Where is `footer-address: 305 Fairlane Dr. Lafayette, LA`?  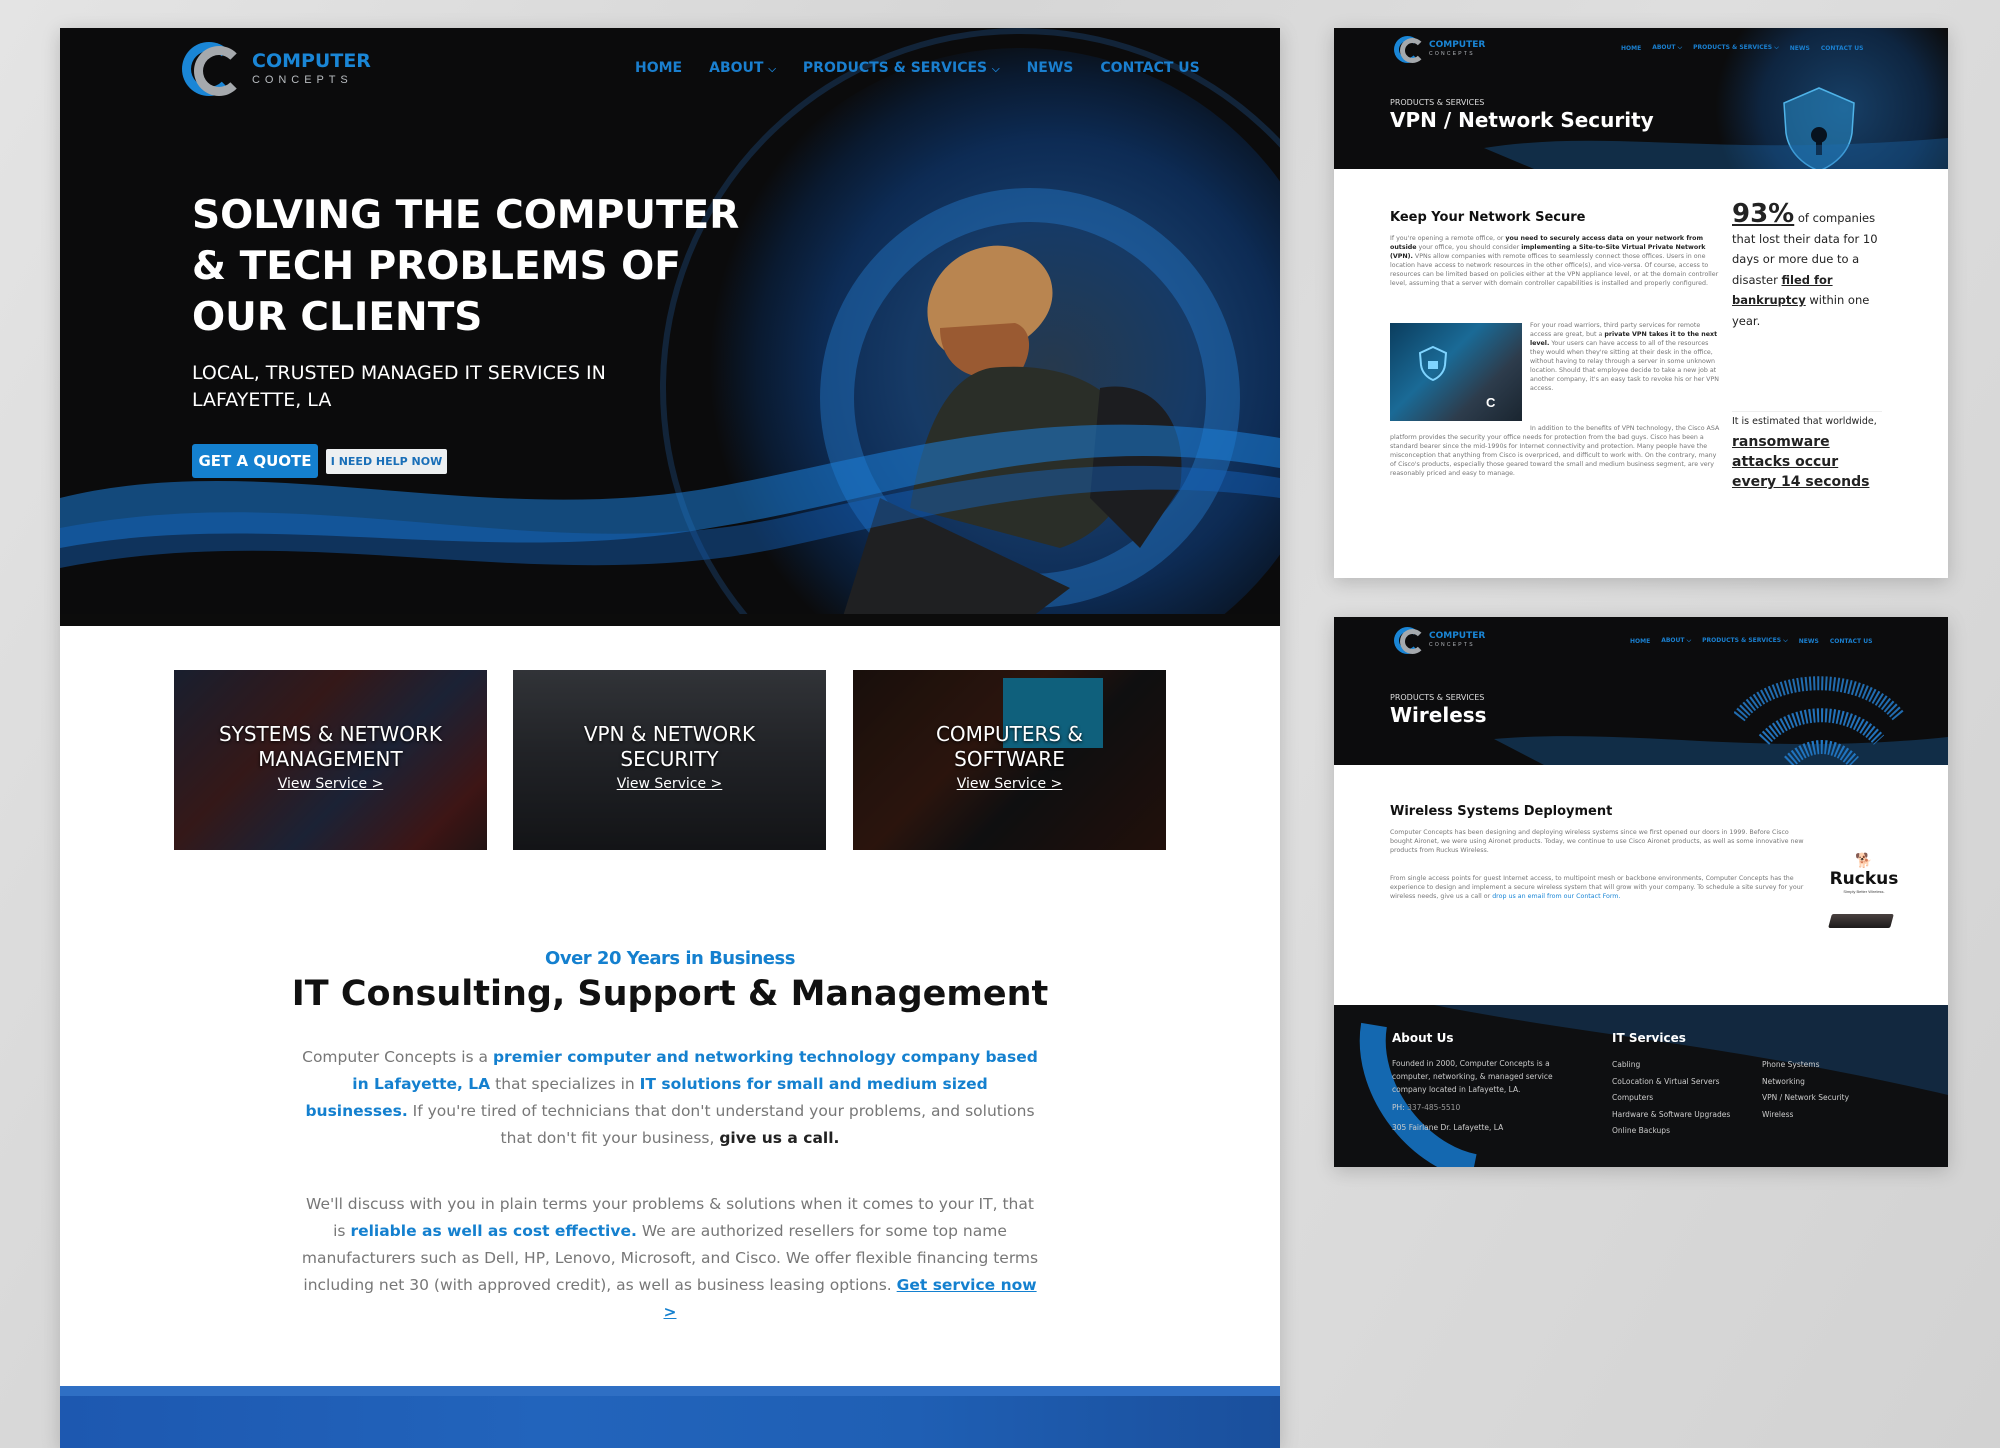 footer-address: 305 Fairlane Dr. Lafayette, LA is located at coordinates (1448, 1127).